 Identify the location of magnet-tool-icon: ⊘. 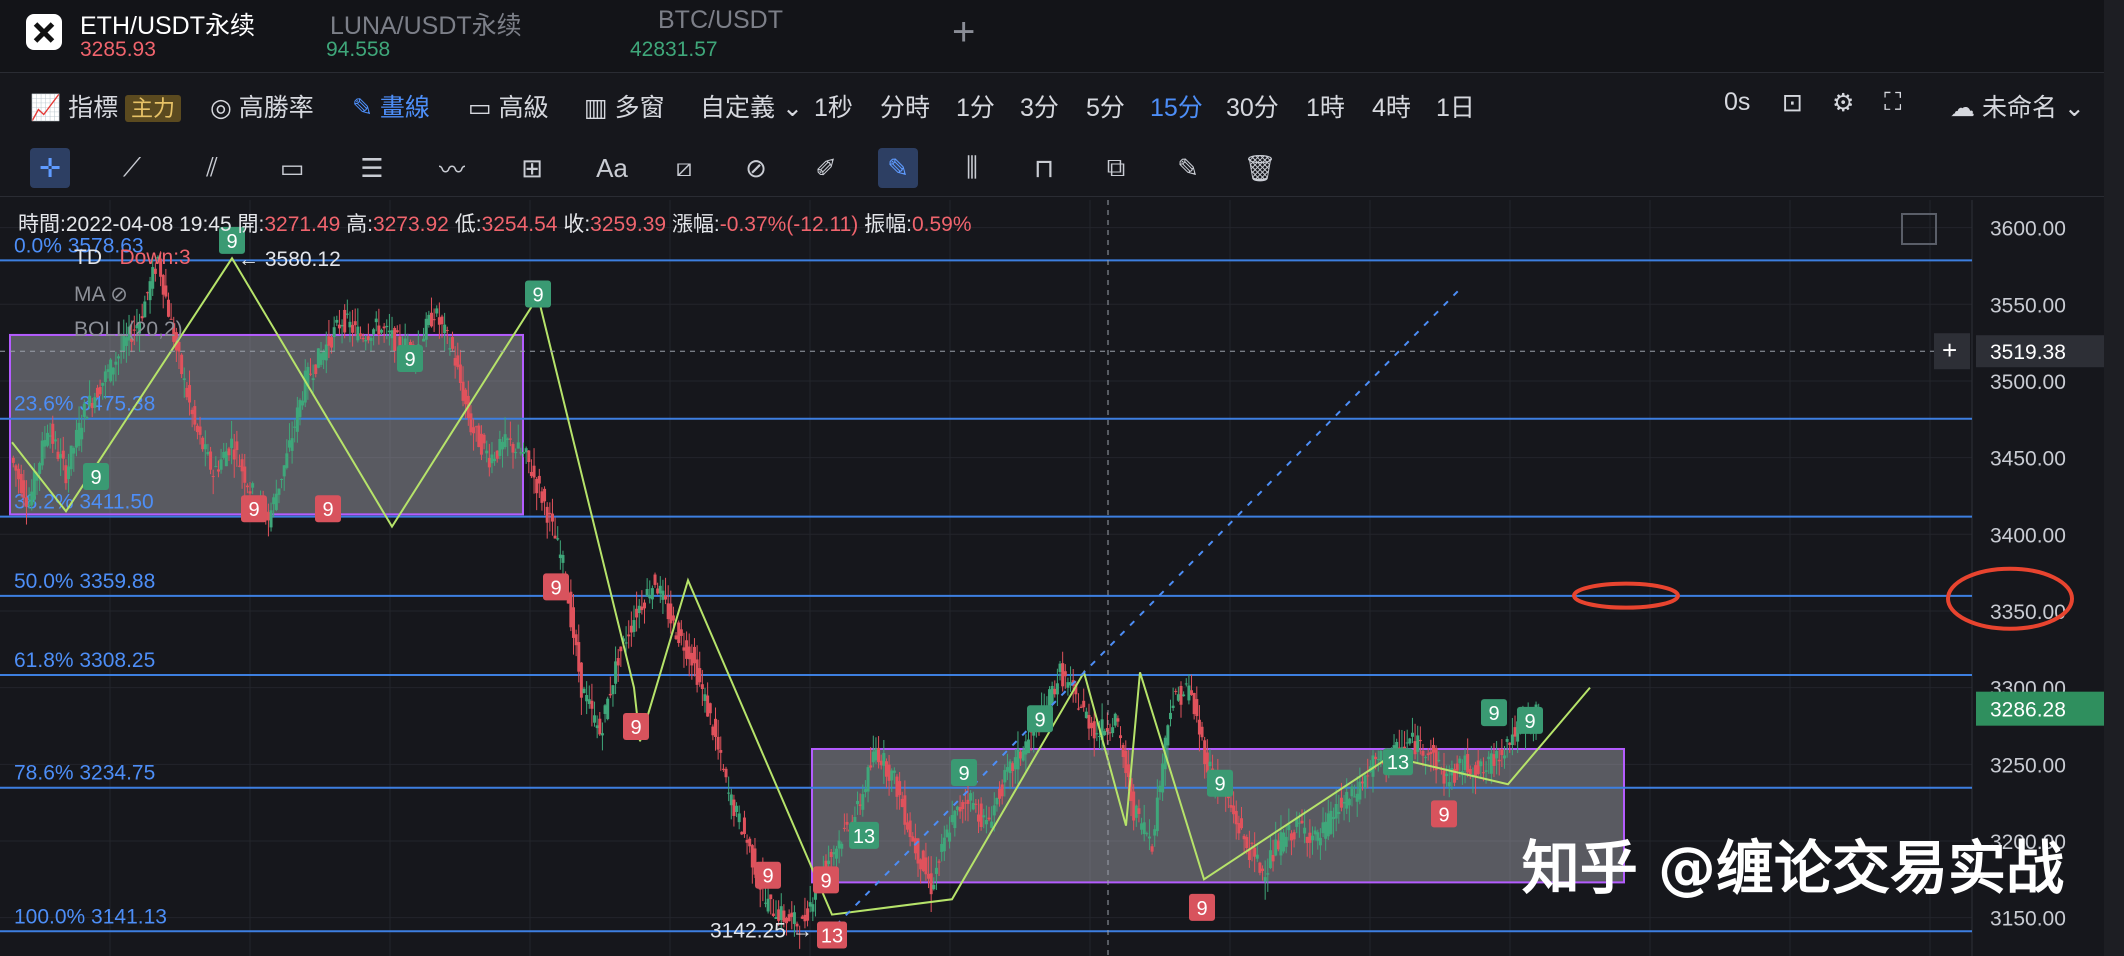
(756, 168).